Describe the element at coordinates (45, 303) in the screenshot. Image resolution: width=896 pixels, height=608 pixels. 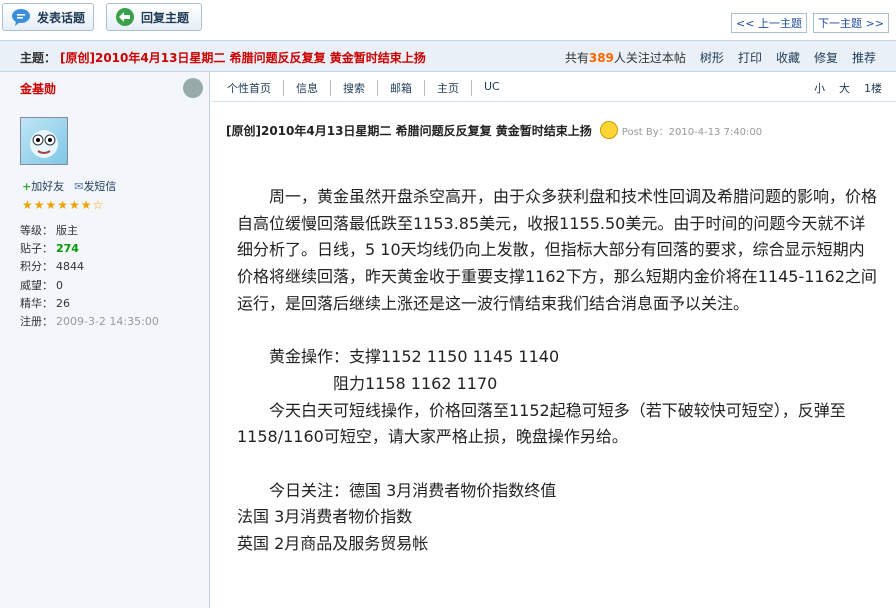
I see `stat-essence: 精华： 26` at that location.